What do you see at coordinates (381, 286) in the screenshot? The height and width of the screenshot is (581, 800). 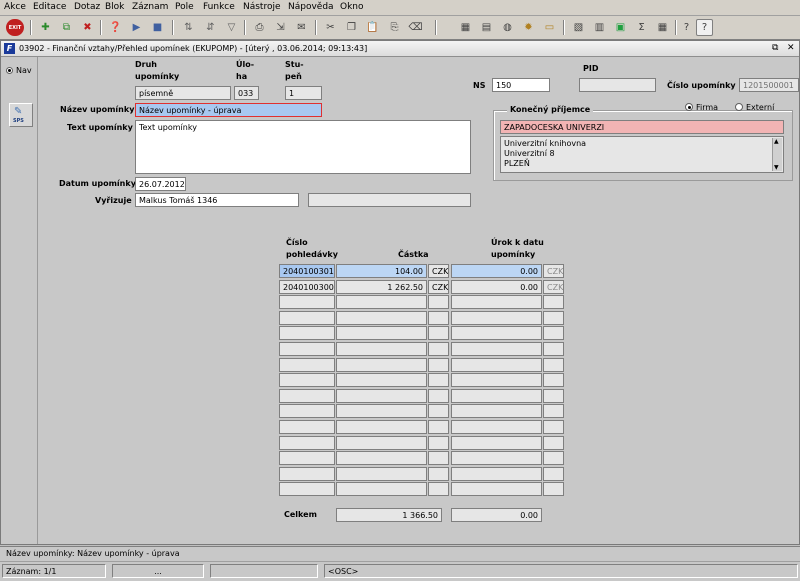 I see `castka-cell: 1 262.50` at bounding box center [381, 286].